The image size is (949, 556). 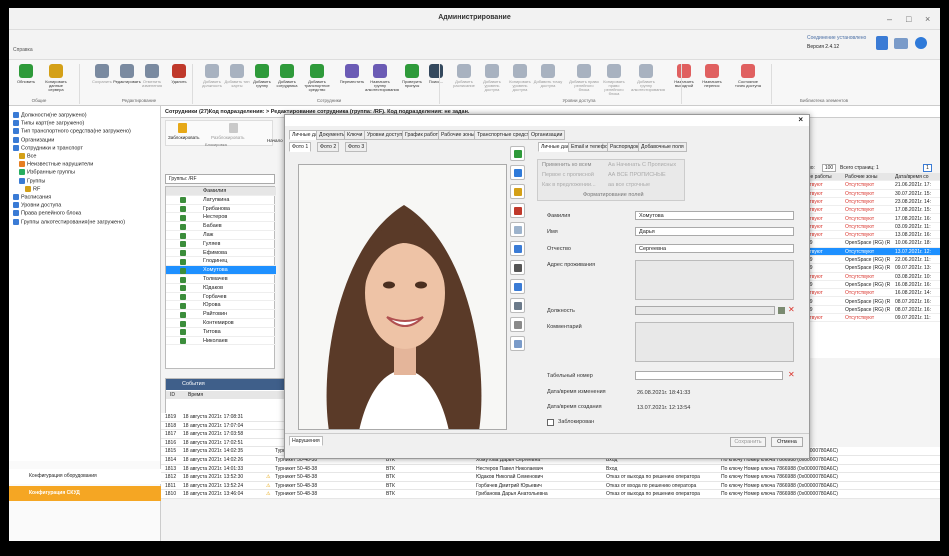 What do you see at coordinates (352, 74) in the screenshot?
I see `ribbon-button-11: Переместить` at bounding box center [352, 74].